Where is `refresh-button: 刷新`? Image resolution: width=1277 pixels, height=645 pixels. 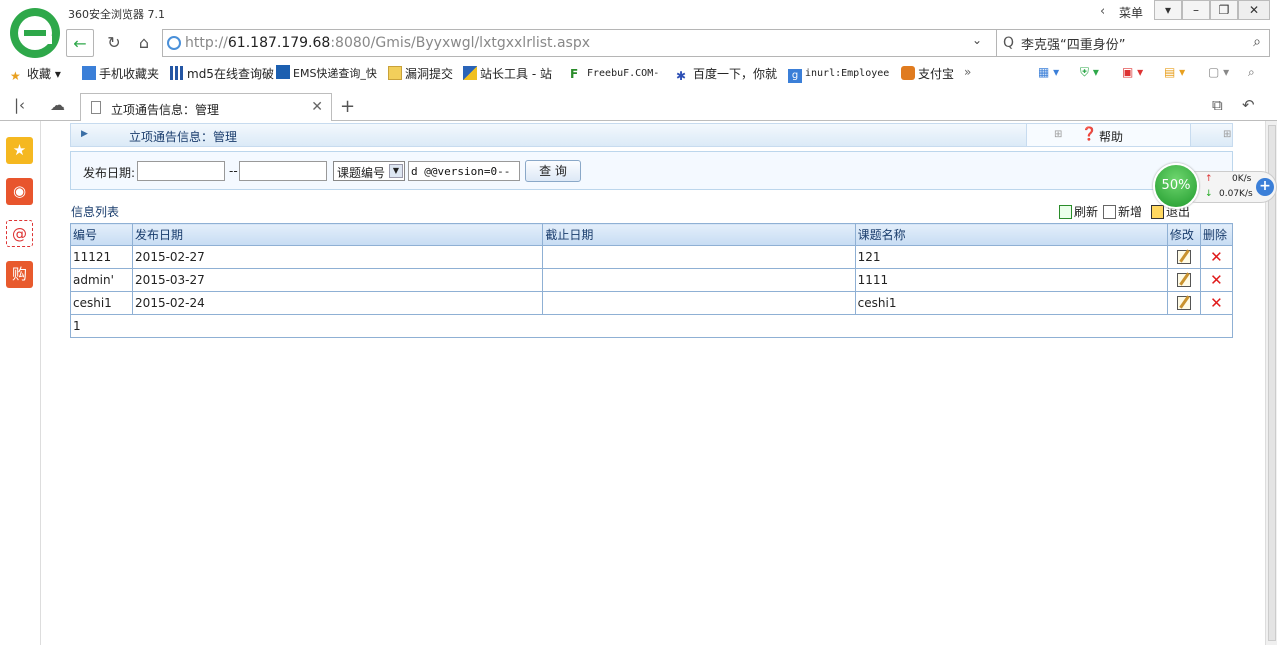 refresh-button: 刷新 is located at coordinates (1078, 211).